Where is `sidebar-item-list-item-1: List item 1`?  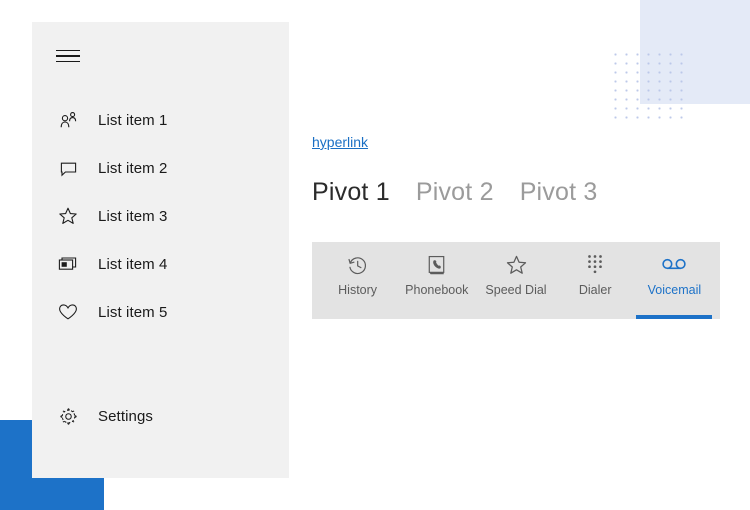 sidebar-item-list-item-1: List item 1 is located at coordinates (160, 120).